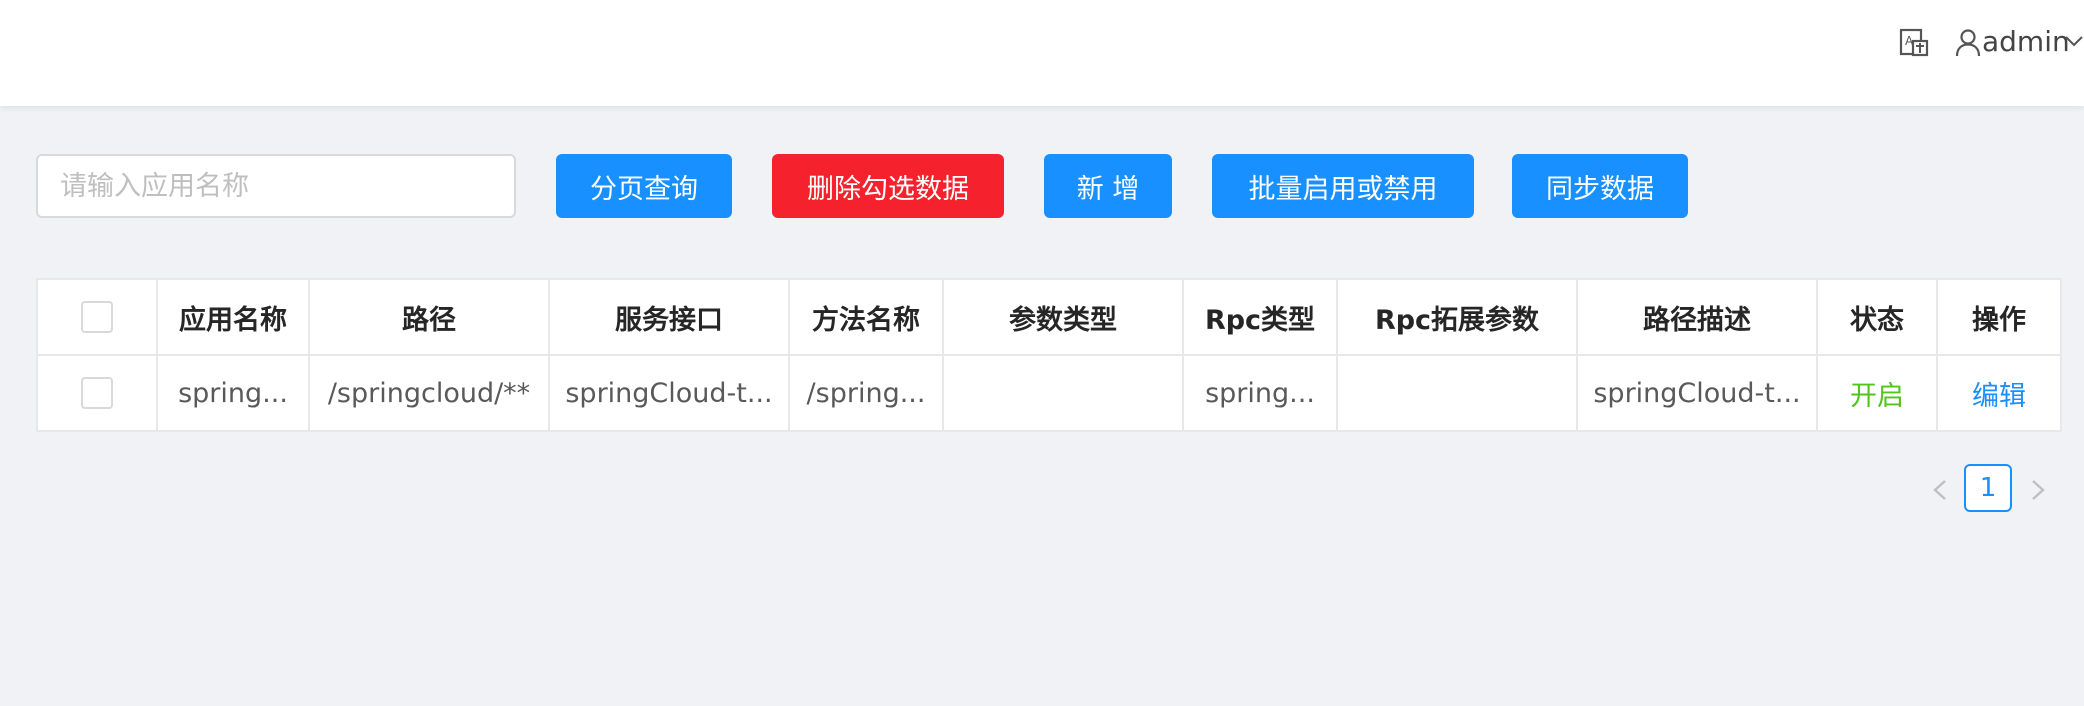 Image resolution: width=2084 pixels, height=706 pixels. Describe the element at coordinates (669, 317) in the screenshot. I see `column-header: 服务接口` at that location.